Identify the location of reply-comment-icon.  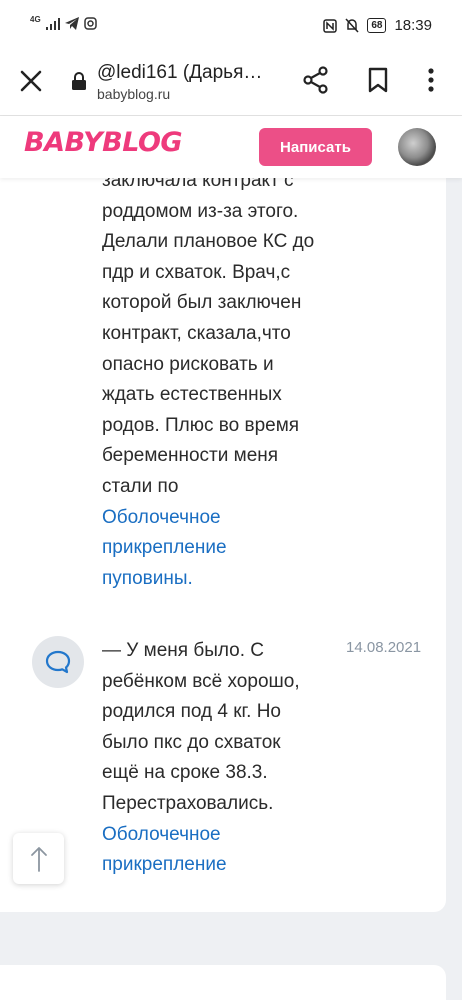
(58, 662).